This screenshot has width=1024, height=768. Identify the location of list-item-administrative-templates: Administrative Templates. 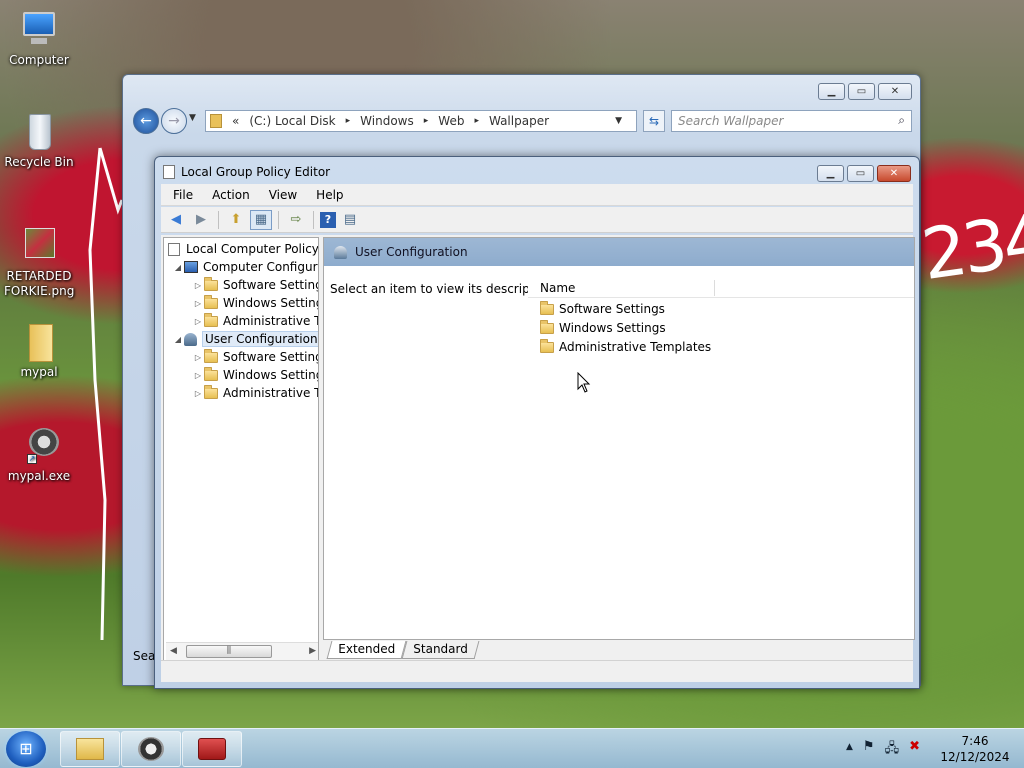
(626, 346).